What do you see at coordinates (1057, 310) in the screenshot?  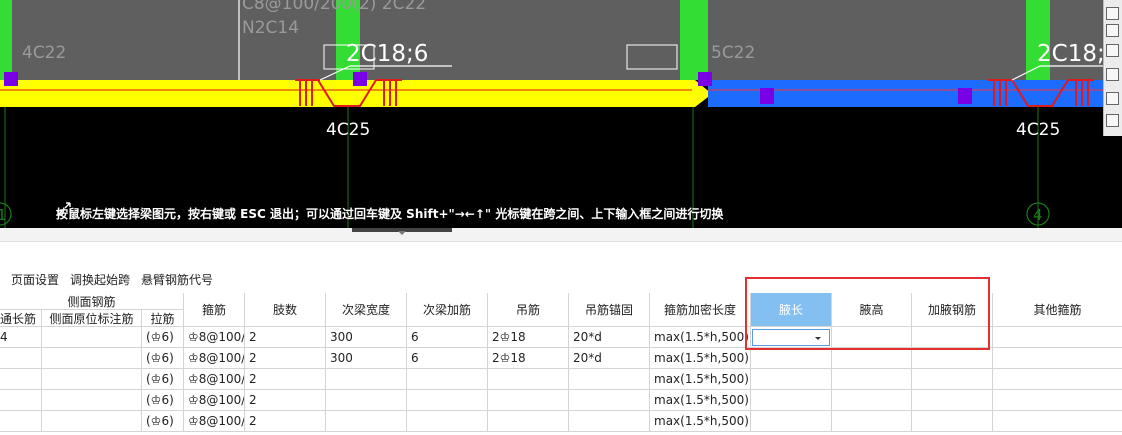 I see `header-other-stirrup: 其他箍筋` at bounding box center [1057, 310].